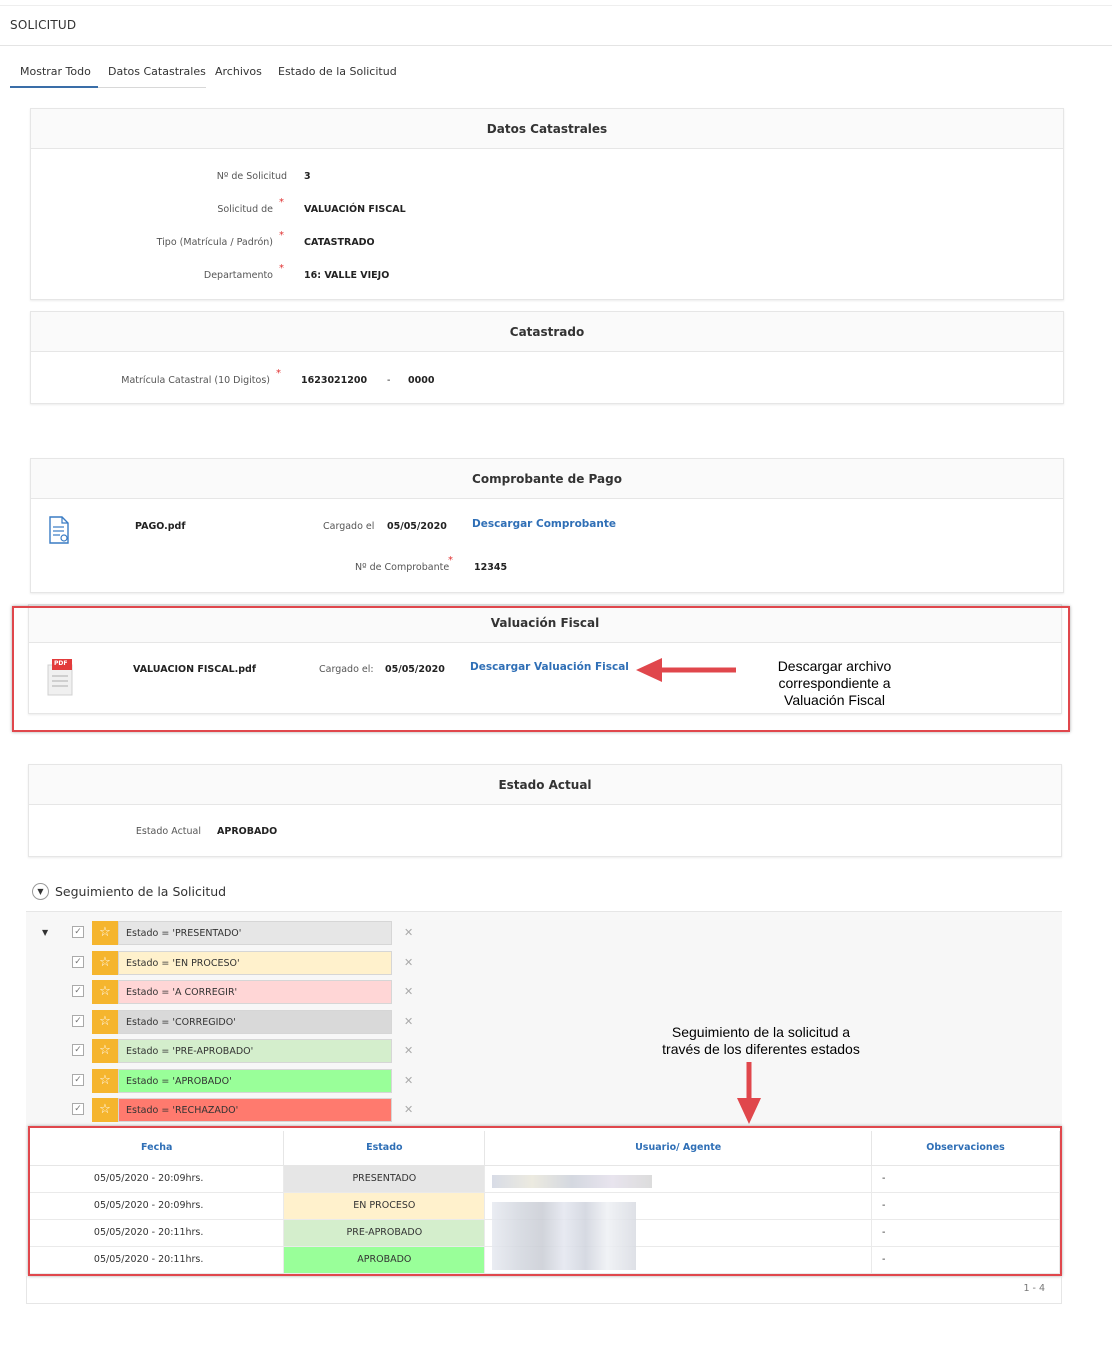  Describe the element at coordinates (255, 992) in the screenshot. I see `filter-label: Estado = 'A CORREGIR'` at that location.